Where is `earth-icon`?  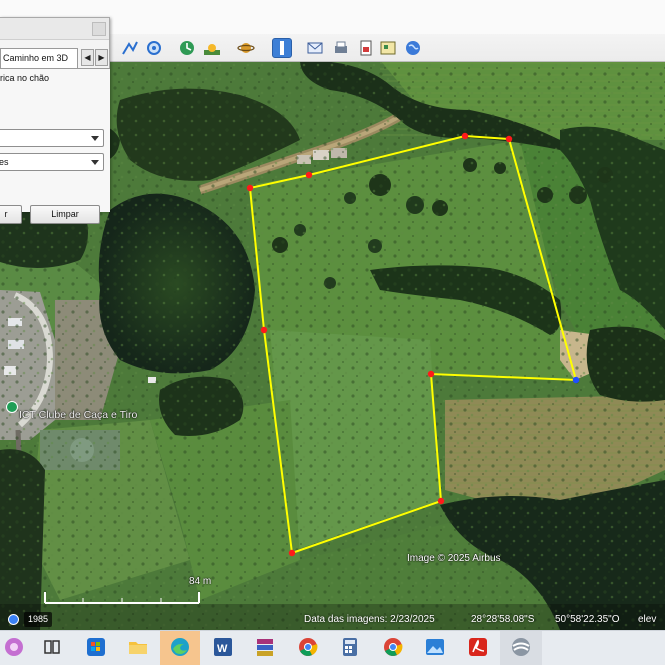
earth-icon is located at coordinates (413, 48).